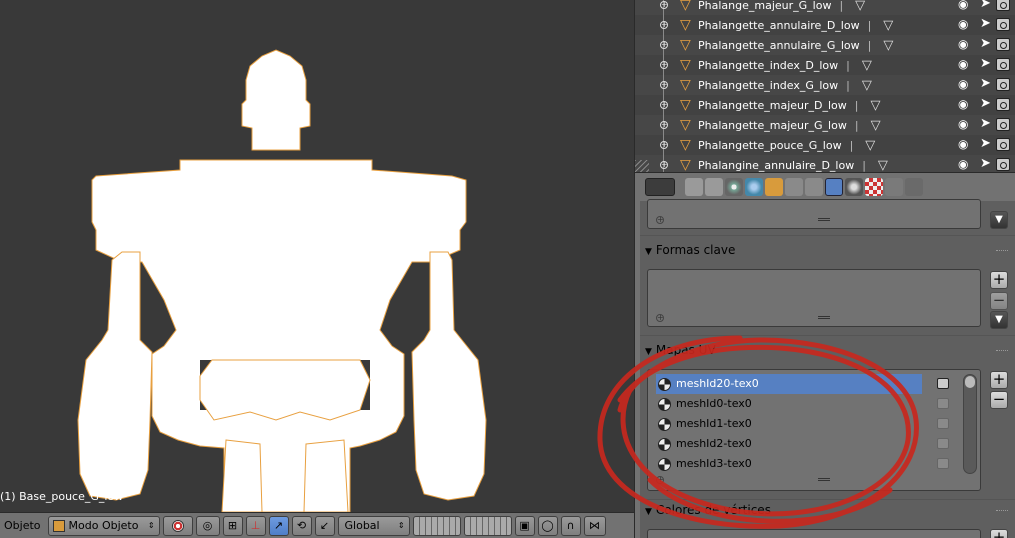  I want to click on outliner-row: + ▽ Phalangine_annulaire_D_low | ▽ ◉ ➤, so click(825, 163).